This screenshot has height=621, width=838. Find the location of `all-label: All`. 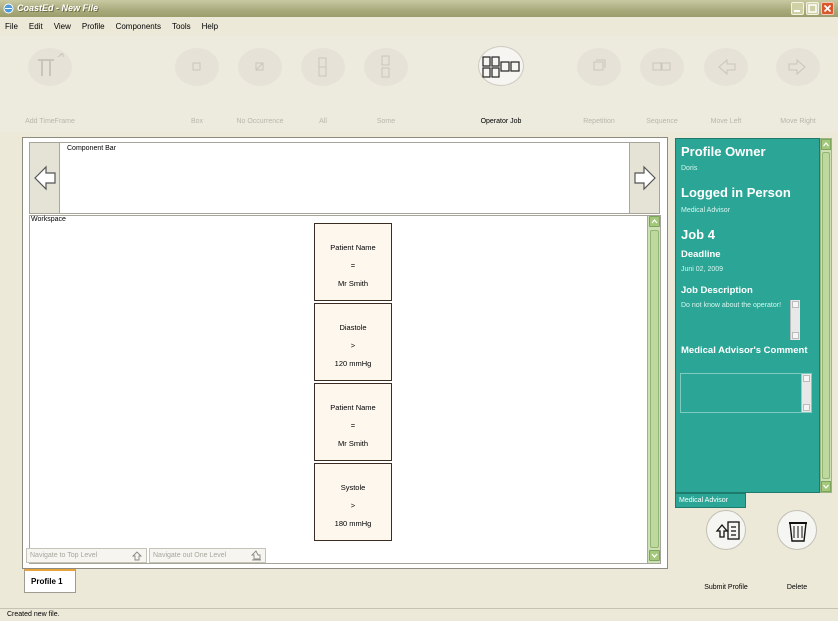

all-label: All is located at coordinates (323, 121).